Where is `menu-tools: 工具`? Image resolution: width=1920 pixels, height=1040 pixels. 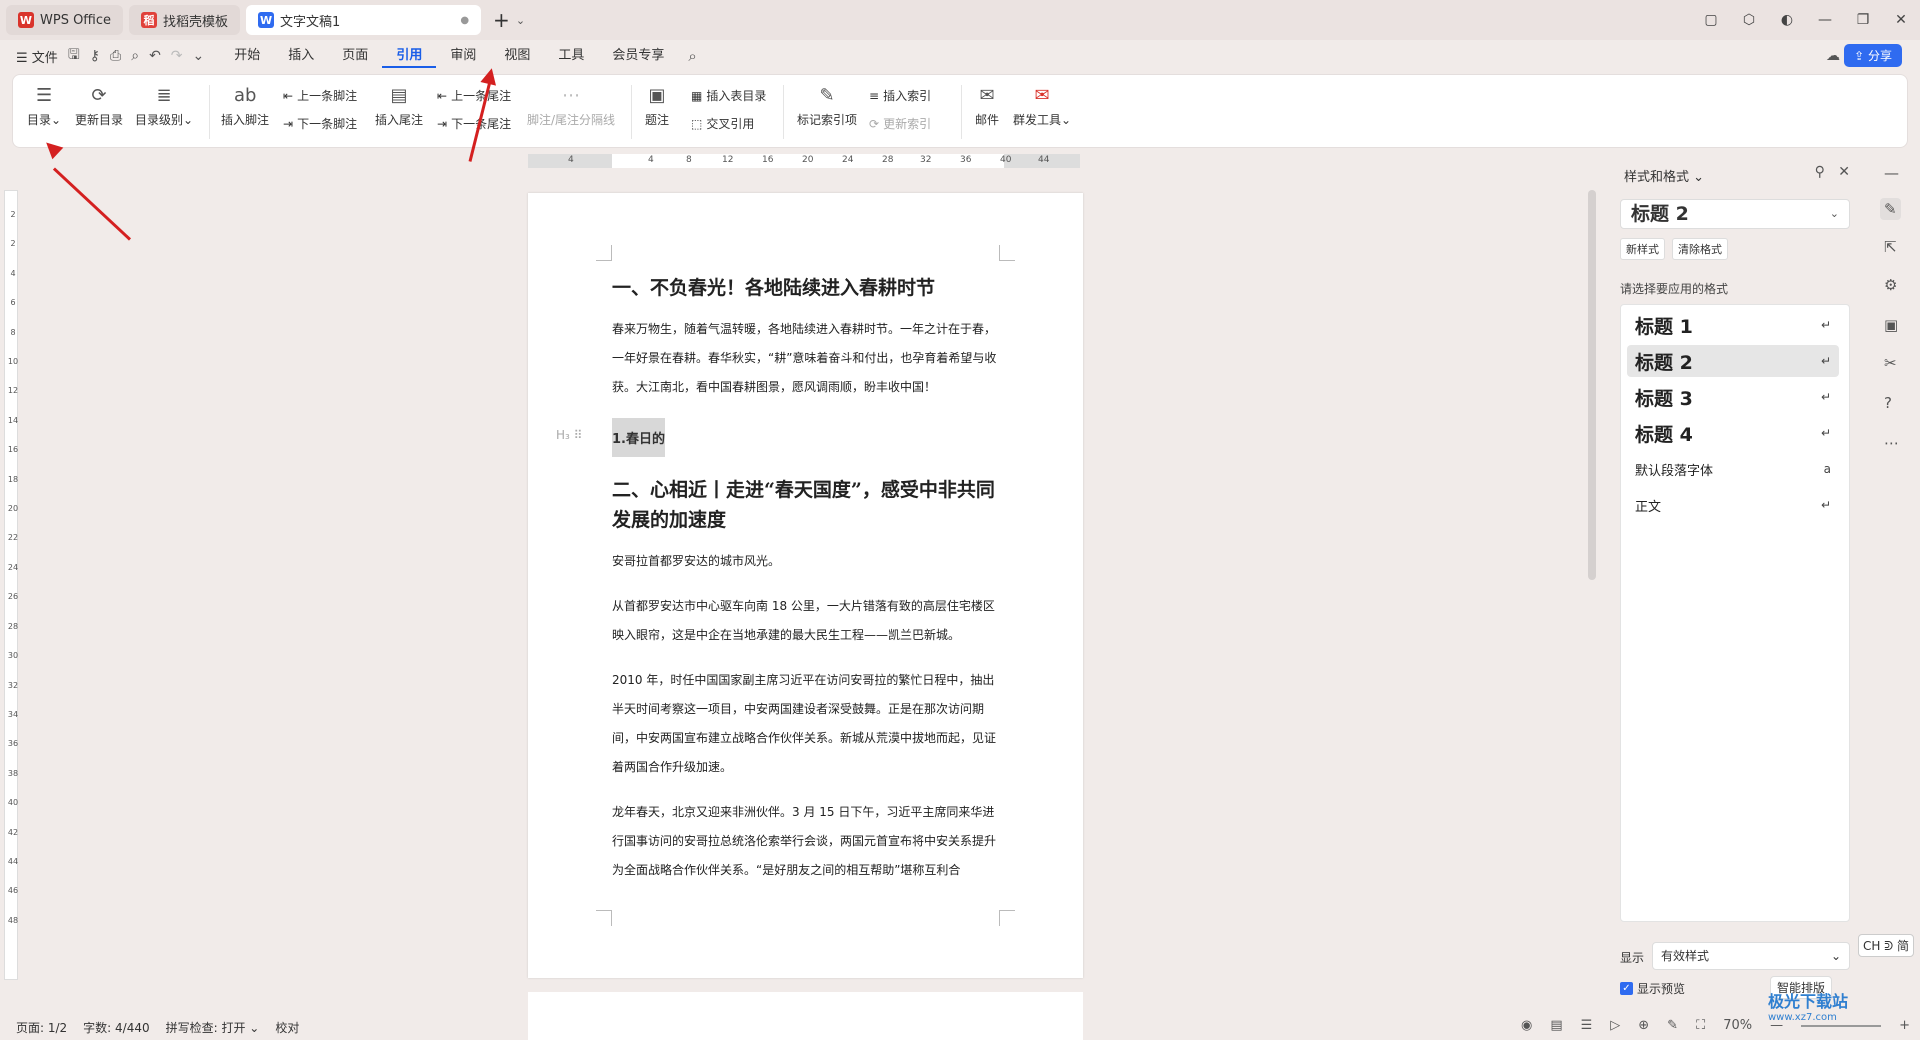
menu-tools: 工具 is located at coordinates (571, 56).